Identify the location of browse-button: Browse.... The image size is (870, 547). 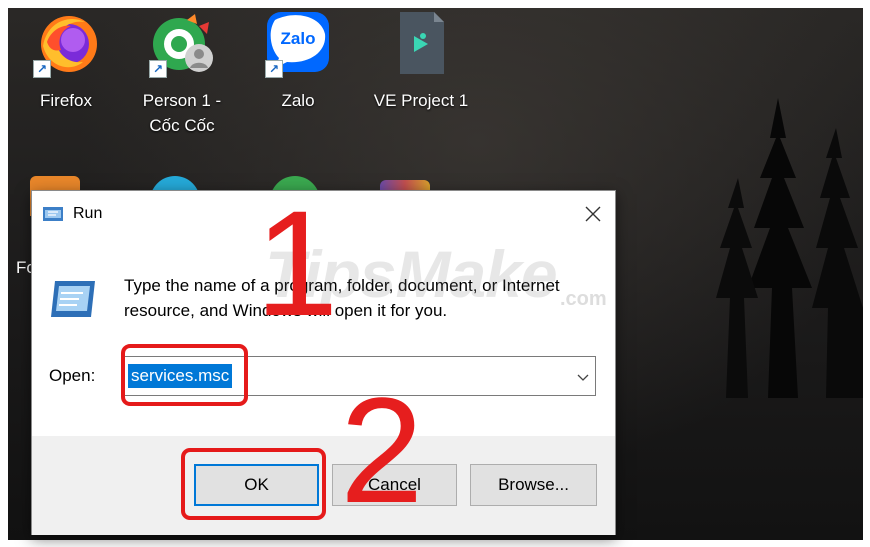
(533, 485).